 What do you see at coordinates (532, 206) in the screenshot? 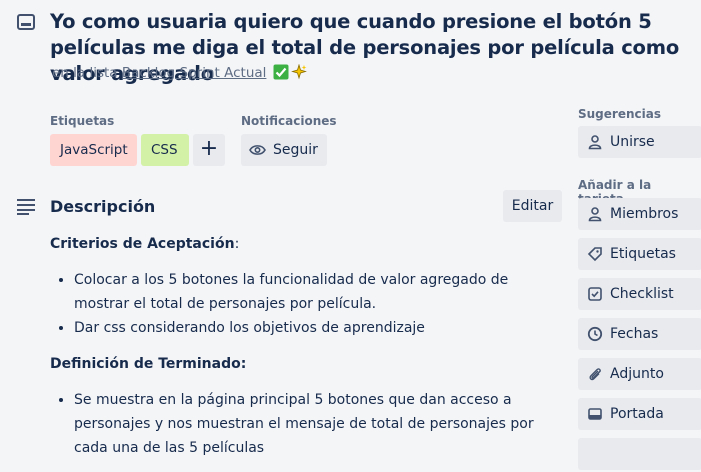
I see `edit-description-button: Editar` at bounding box center [532, 206].